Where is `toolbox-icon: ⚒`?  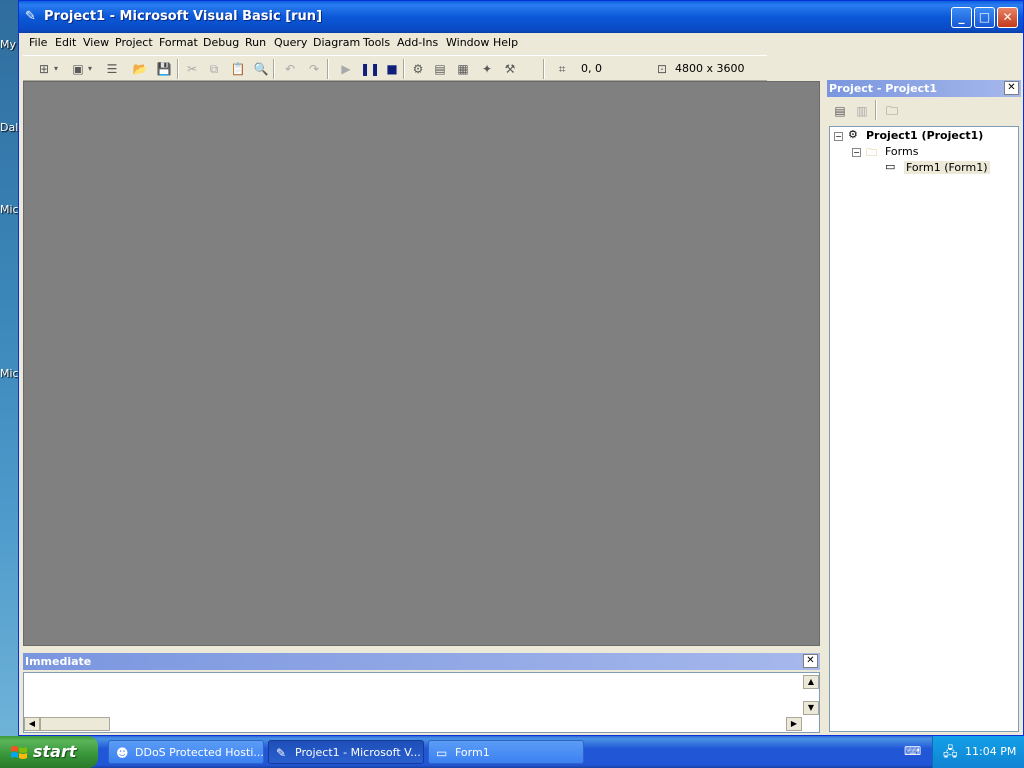
toolbox-icon: ⚒ is located at coordinates (510, 69).